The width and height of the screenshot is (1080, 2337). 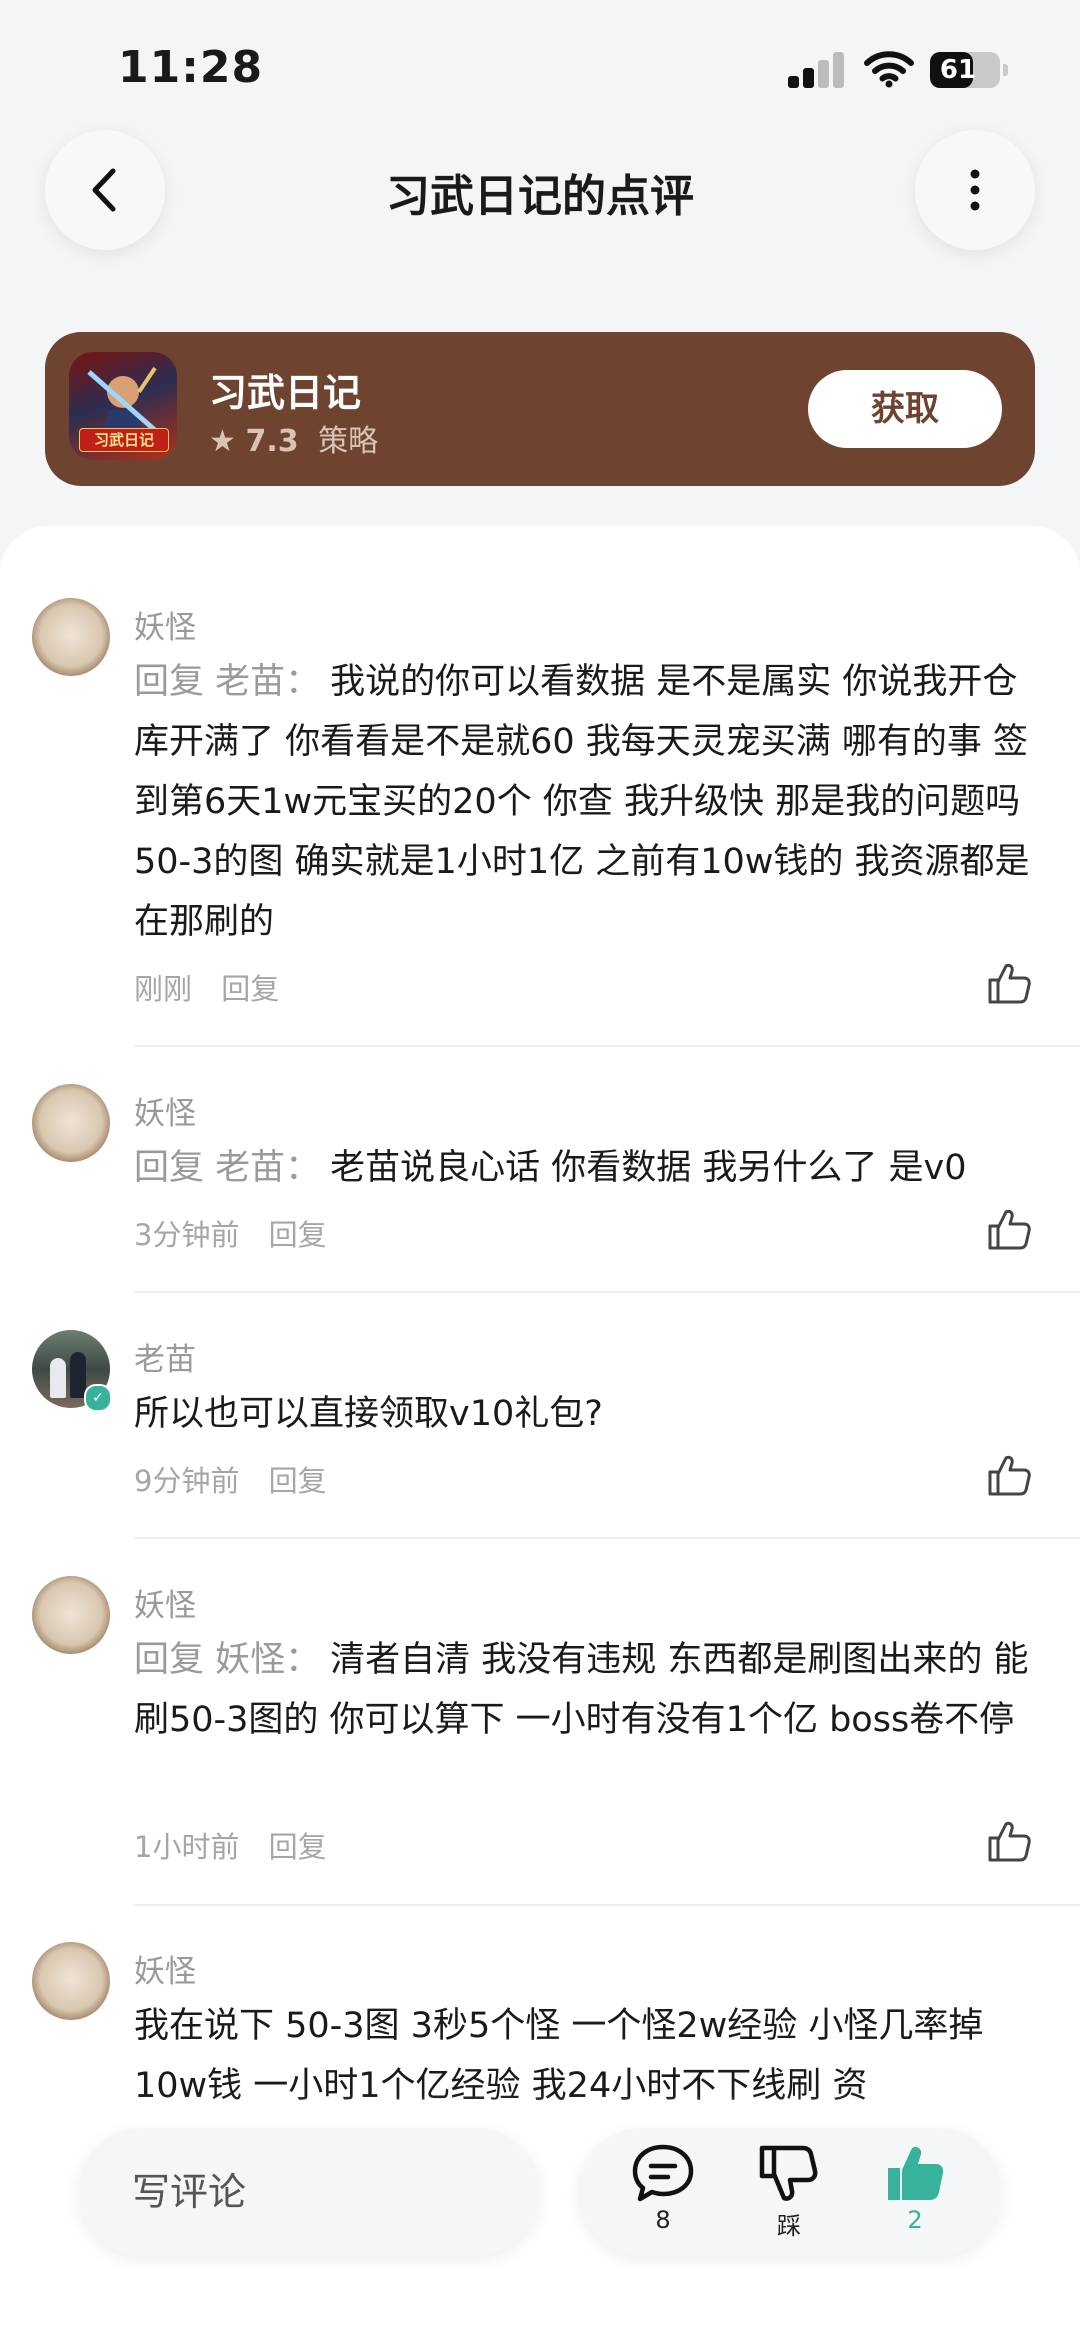 What do you see at coordinates (663, 2173) in the screenshot?
I see `comment-icon` at bounding box center [663, 2173].